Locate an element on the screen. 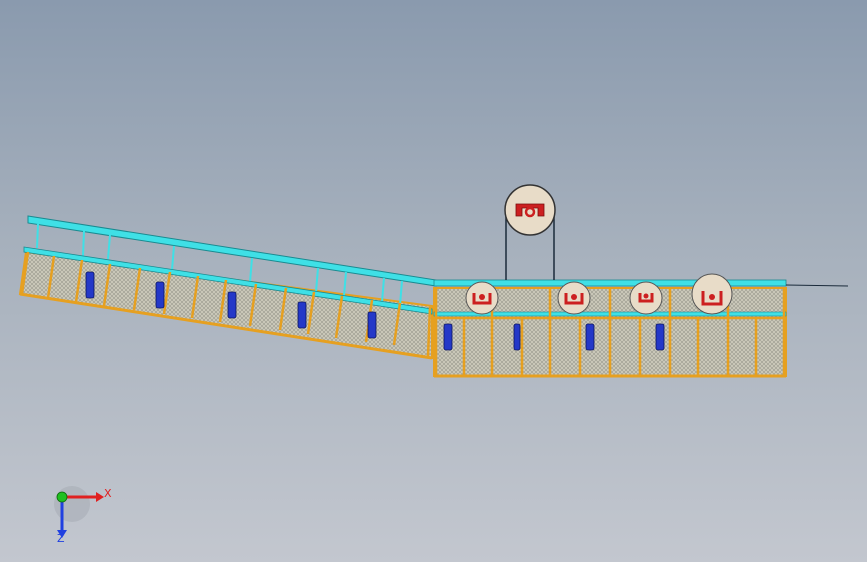  inclined-conveyor is located at coordinates (227, 287).